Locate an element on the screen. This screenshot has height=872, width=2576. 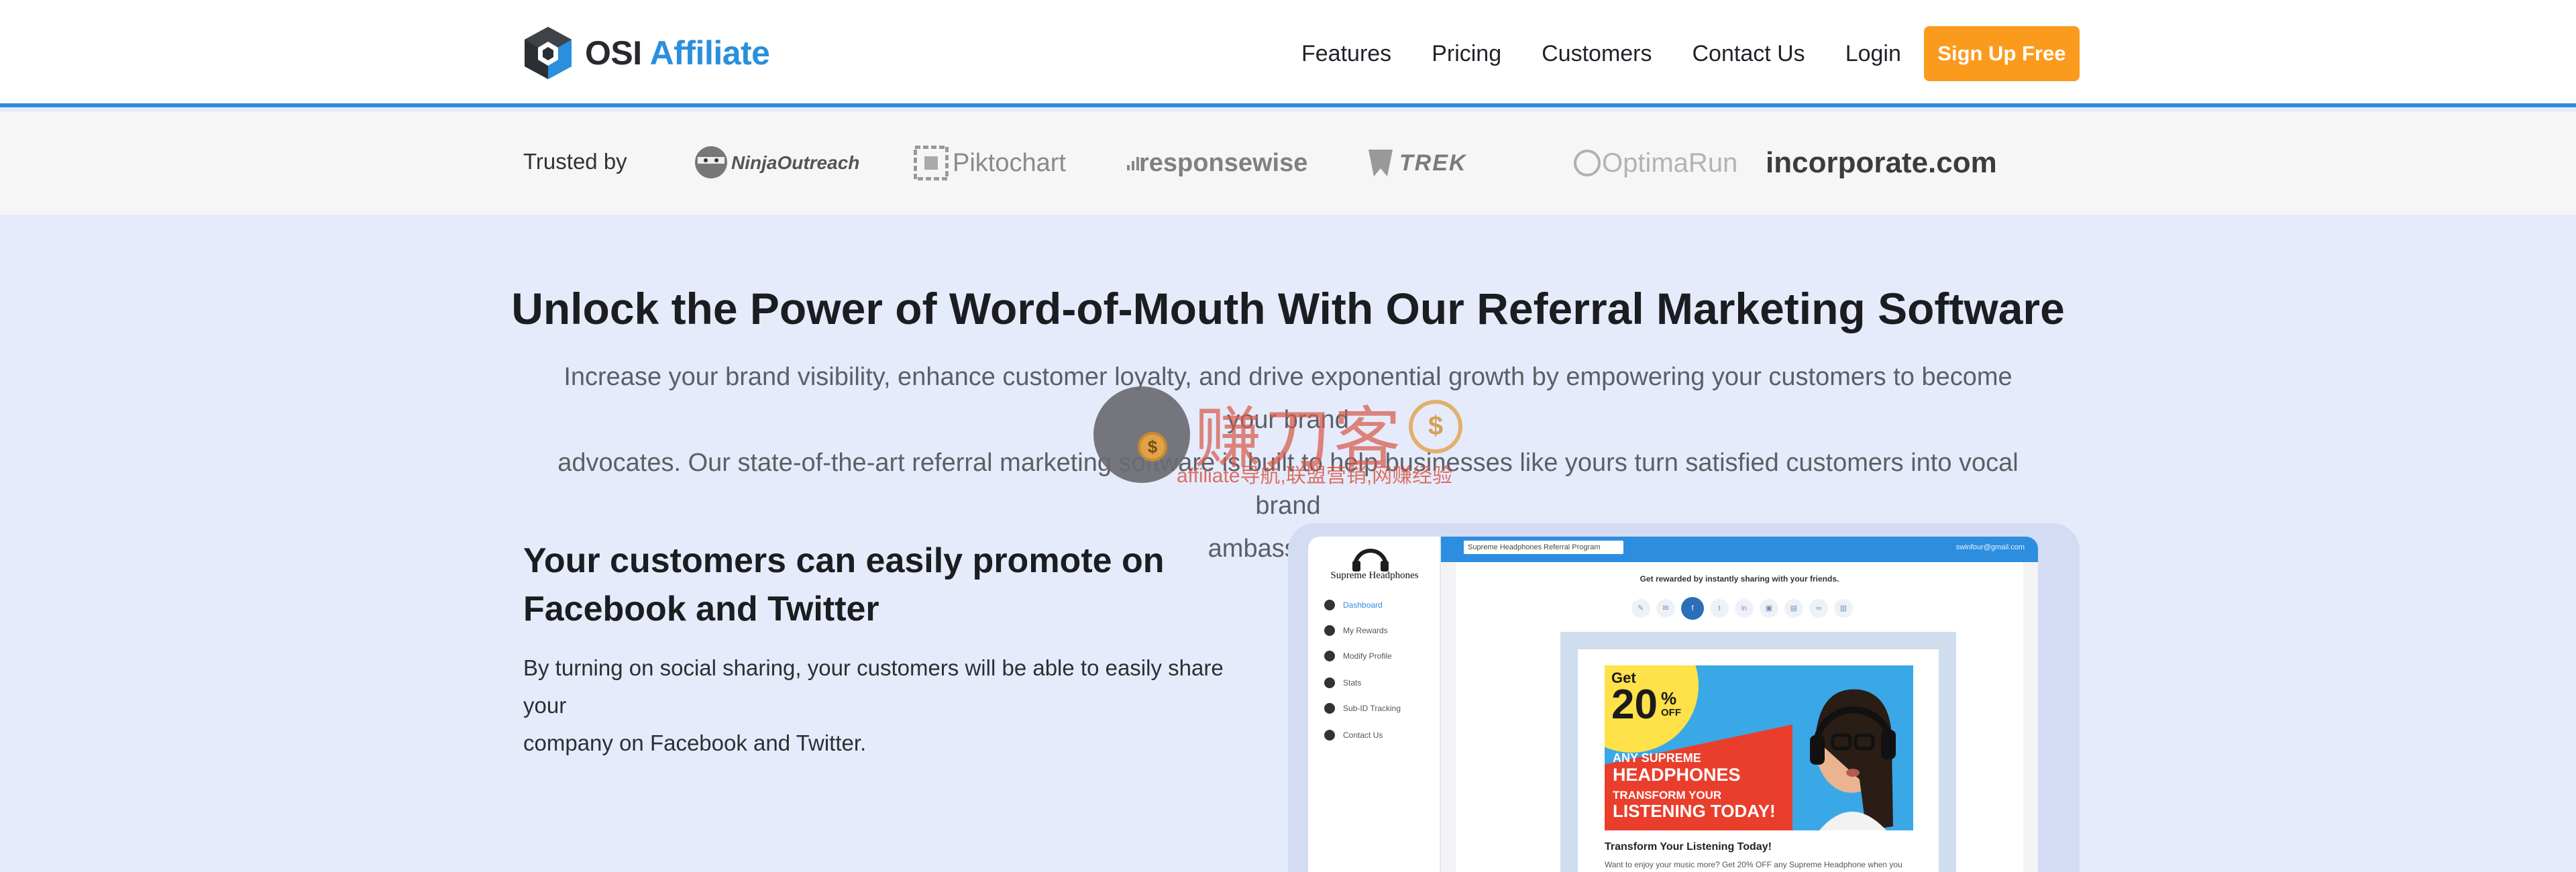
dashboard-icon is located at coordinates (1329, 605).